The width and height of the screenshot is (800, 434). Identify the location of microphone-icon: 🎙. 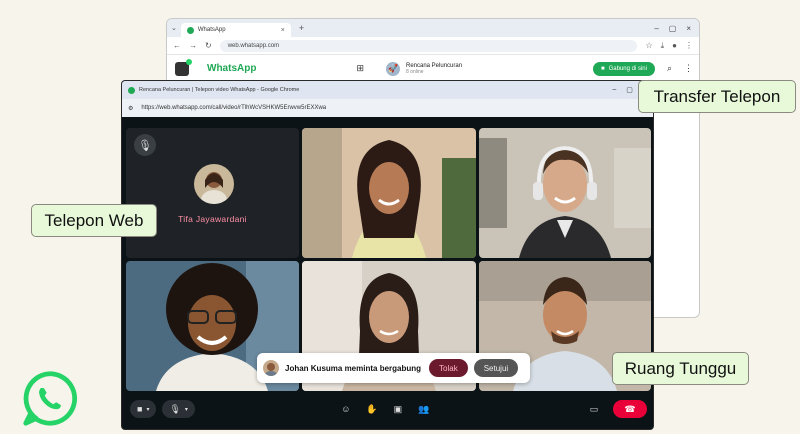
(175, 408).